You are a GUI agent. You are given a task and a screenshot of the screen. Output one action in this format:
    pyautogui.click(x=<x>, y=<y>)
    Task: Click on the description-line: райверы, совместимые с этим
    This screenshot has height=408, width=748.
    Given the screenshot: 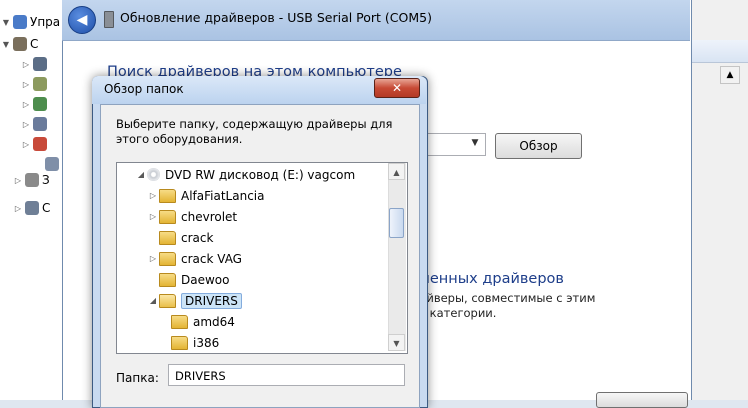 What is the action you would take?
    pyautogui.click(x=504, y=298)
    